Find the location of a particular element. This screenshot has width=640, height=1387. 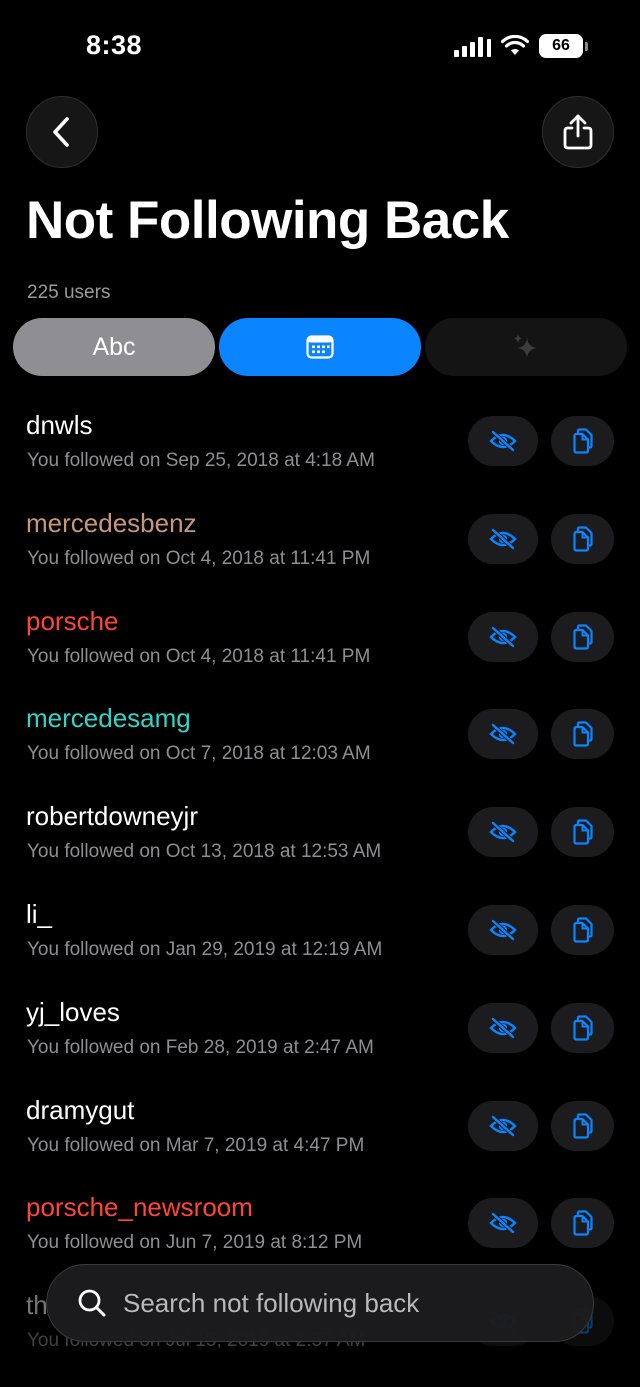

search-bar: Search not following back is located at coordinates (320, 1303).